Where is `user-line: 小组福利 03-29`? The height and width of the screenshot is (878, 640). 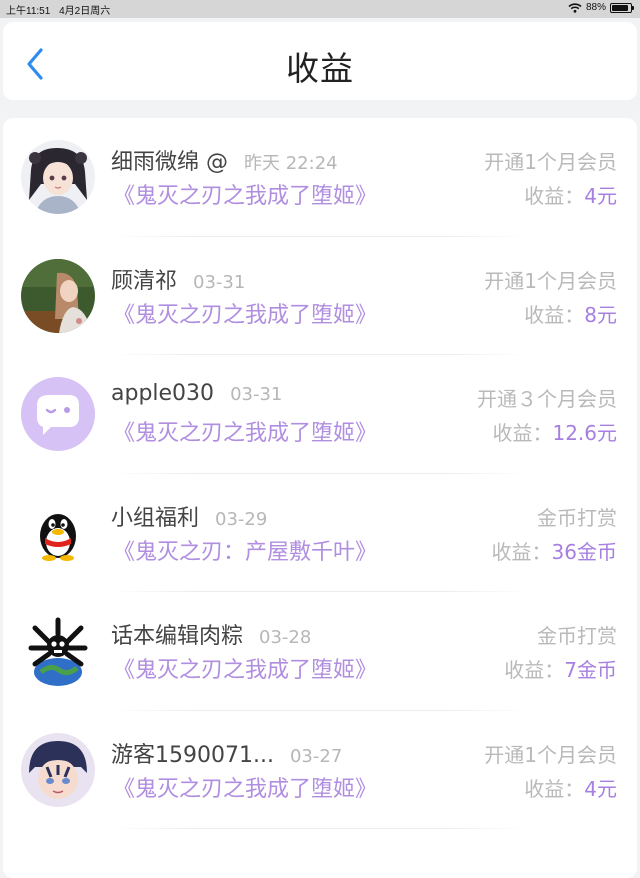
user-line: 小组福利 03-29 is located at coordinates (189, 516).